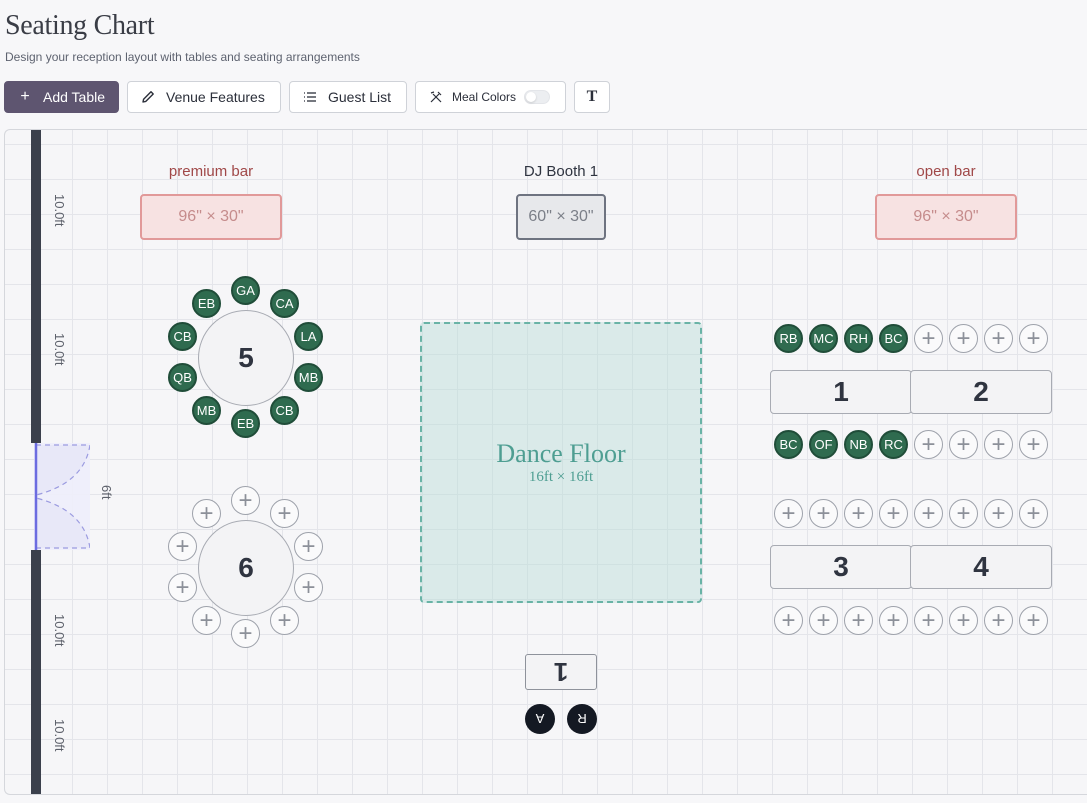 The width and height of the screenshot is (1087, 803). What do you see at coordinates (858, 444) in the screenshot?
I see `seat-filled: NB` at bounding box center [858, 444].